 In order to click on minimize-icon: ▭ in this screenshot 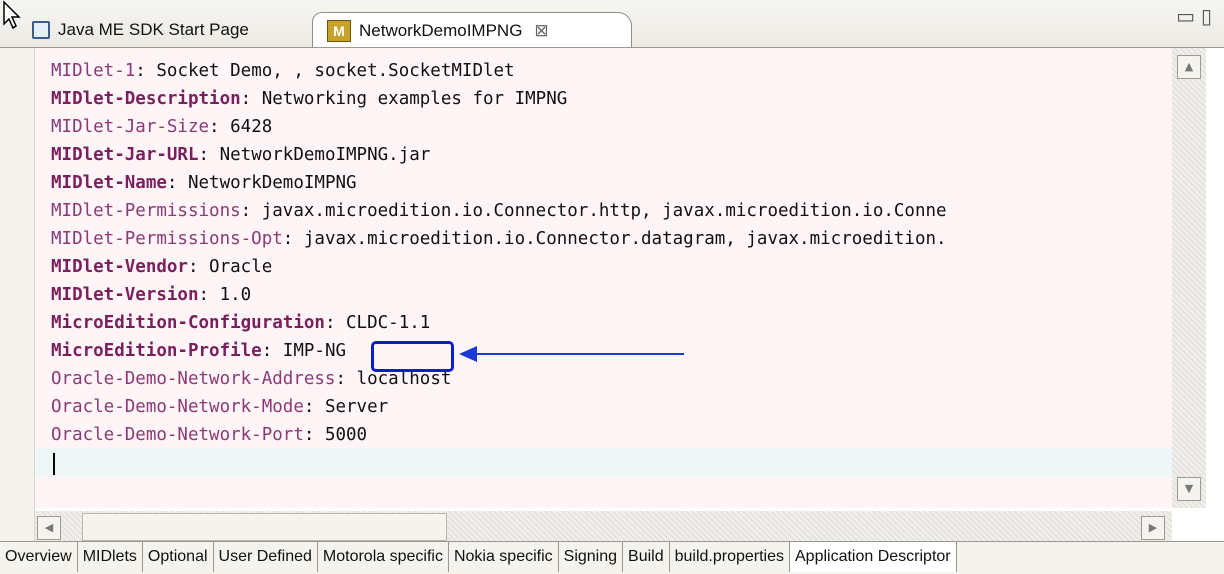, I will do `click(1188, 16)`.